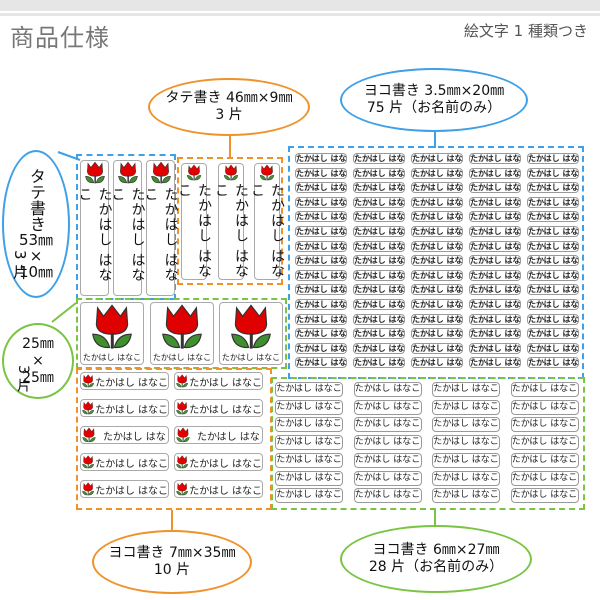 The image size is (600, 600). I want to click on label-size-text: ヨコ書き 7㎜×35㎜, so click(172, 553).